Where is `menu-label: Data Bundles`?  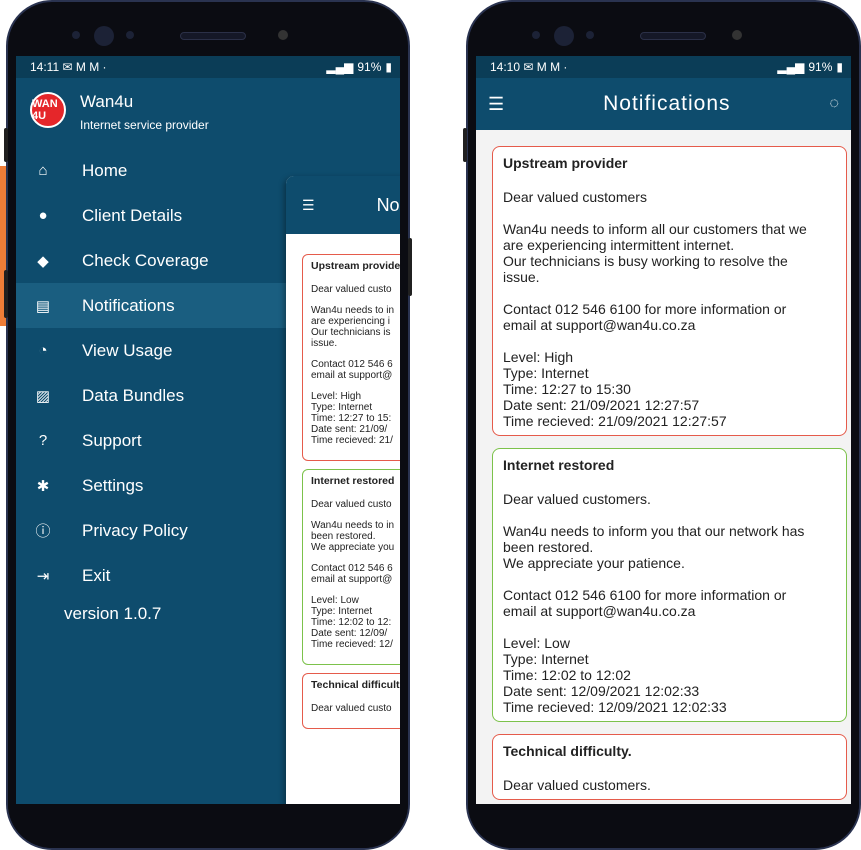 menu-label: Data Bundles is located at coordinates (133, 395).